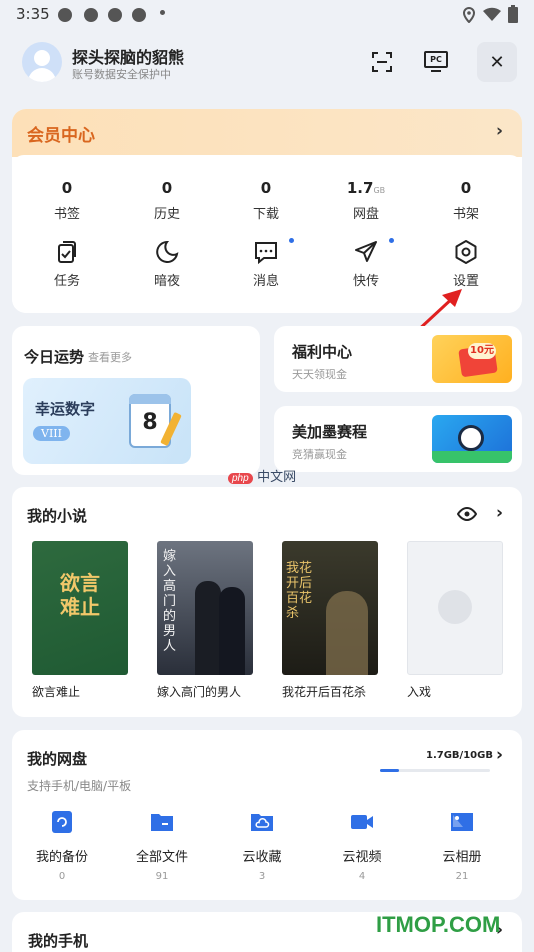  Describe the element at coordinates (162, 822) in the screenshot. I see `folder-icon` at that location.